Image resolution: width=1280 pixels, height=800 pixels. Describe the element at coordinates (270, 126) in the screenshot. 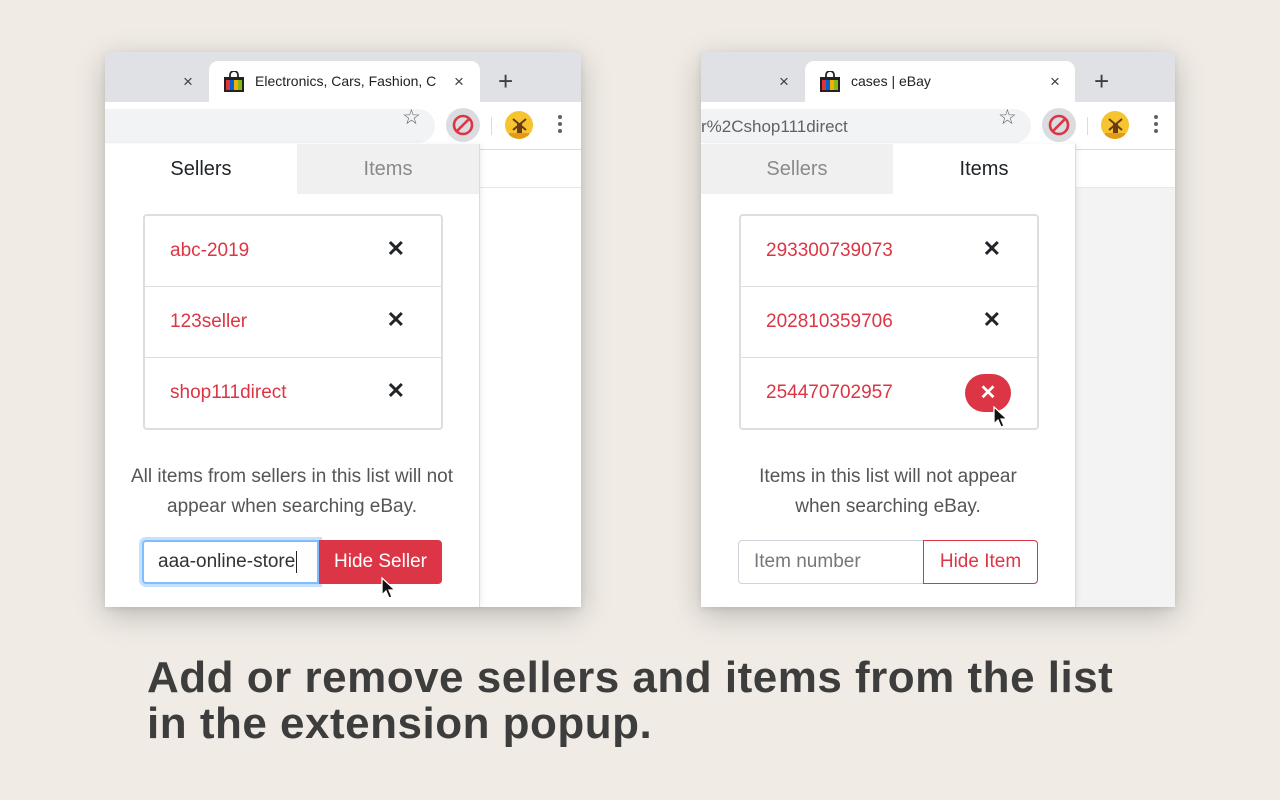

I see `address-bar` at that location.